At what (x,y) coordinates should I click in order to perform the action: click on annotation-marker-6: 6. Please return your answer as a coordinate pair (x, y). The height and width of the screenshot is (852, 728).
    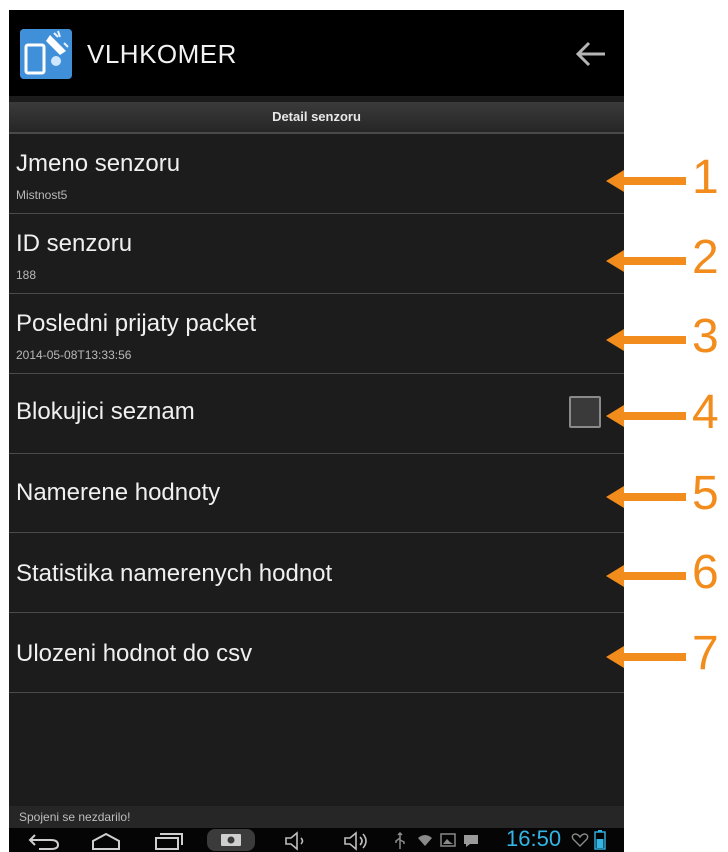
    Looking at the image, I should click on (664, 572).